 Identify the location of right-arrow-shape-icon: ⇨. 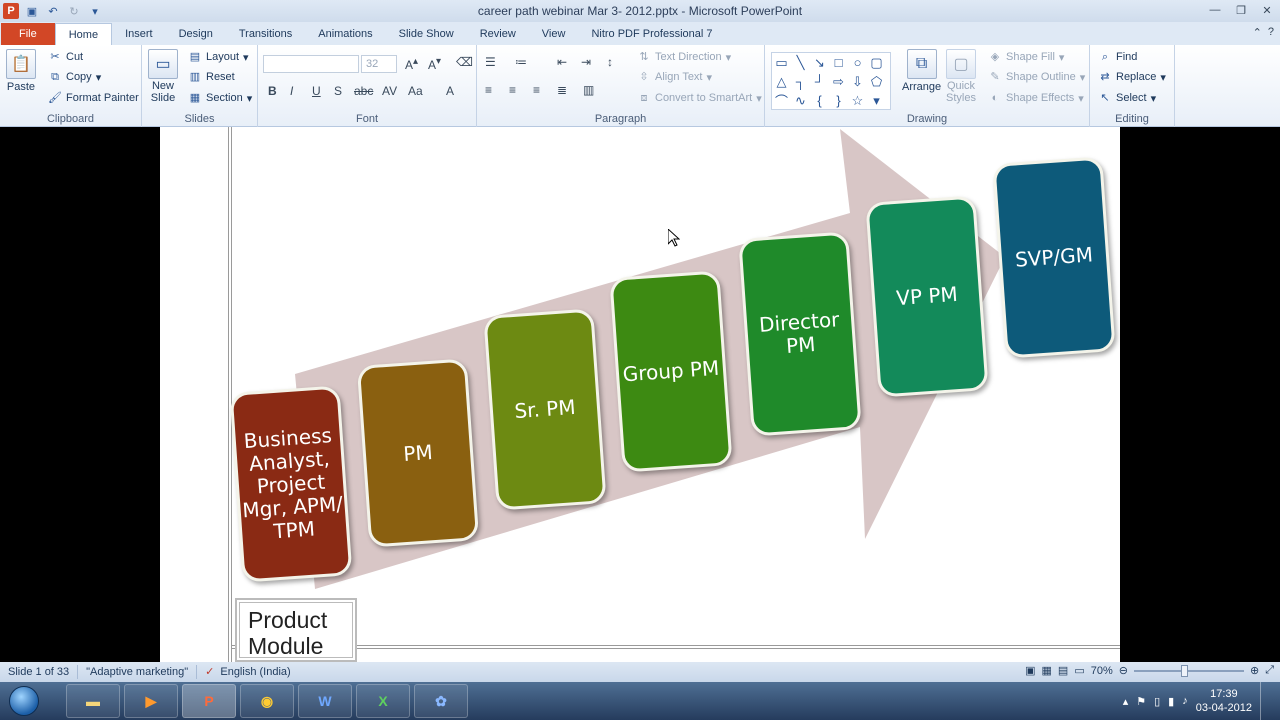
(838, 81).